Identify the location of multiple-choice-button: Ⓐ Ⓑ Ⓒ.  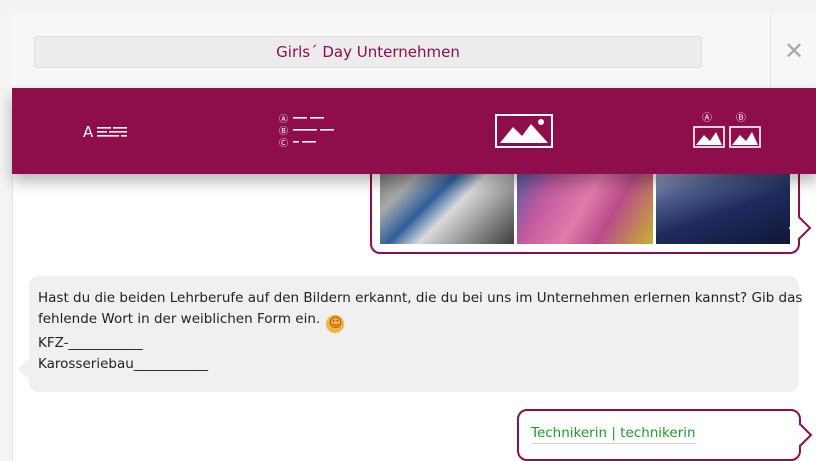
(310, 131).